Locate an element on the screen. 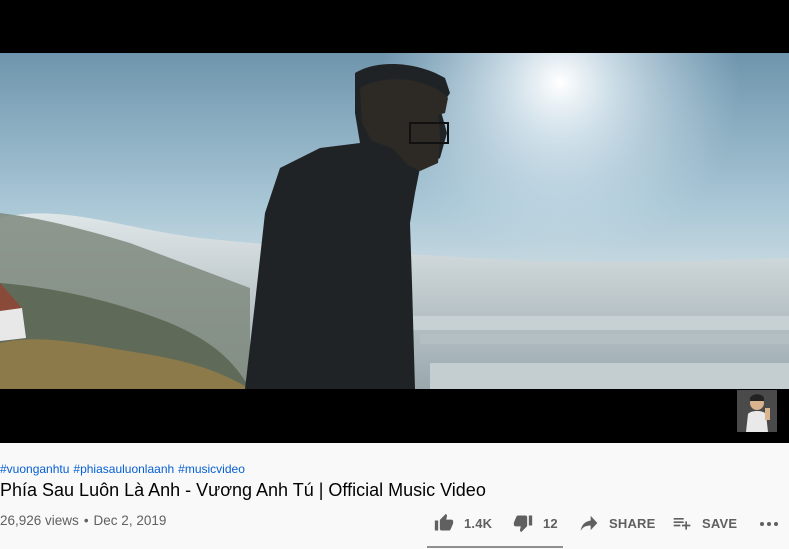  hashtag-link: #vuonganhtu is located at coordinates (34, 469).